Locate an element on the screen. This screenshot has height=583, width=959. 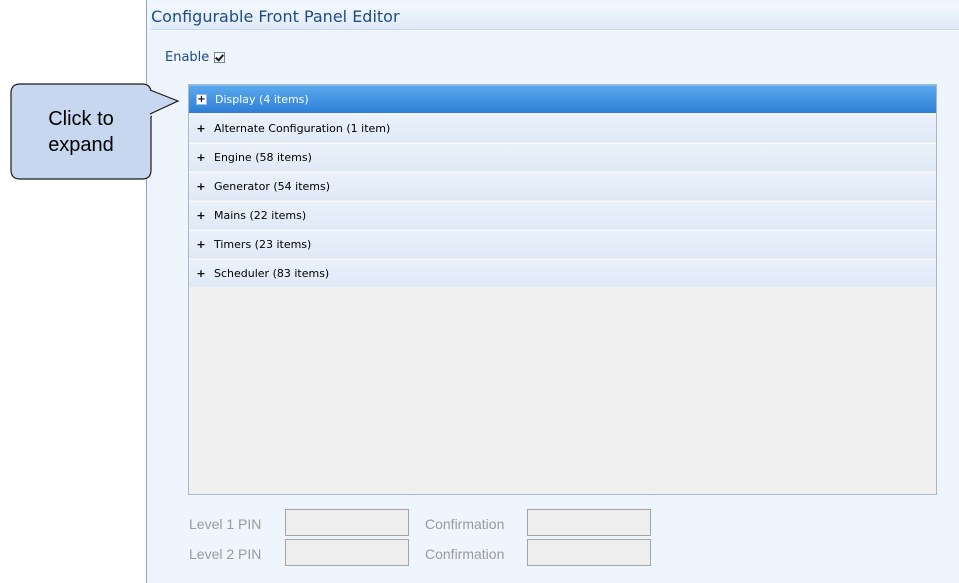
enable-label: Enable is located at coordinates (187, 57).